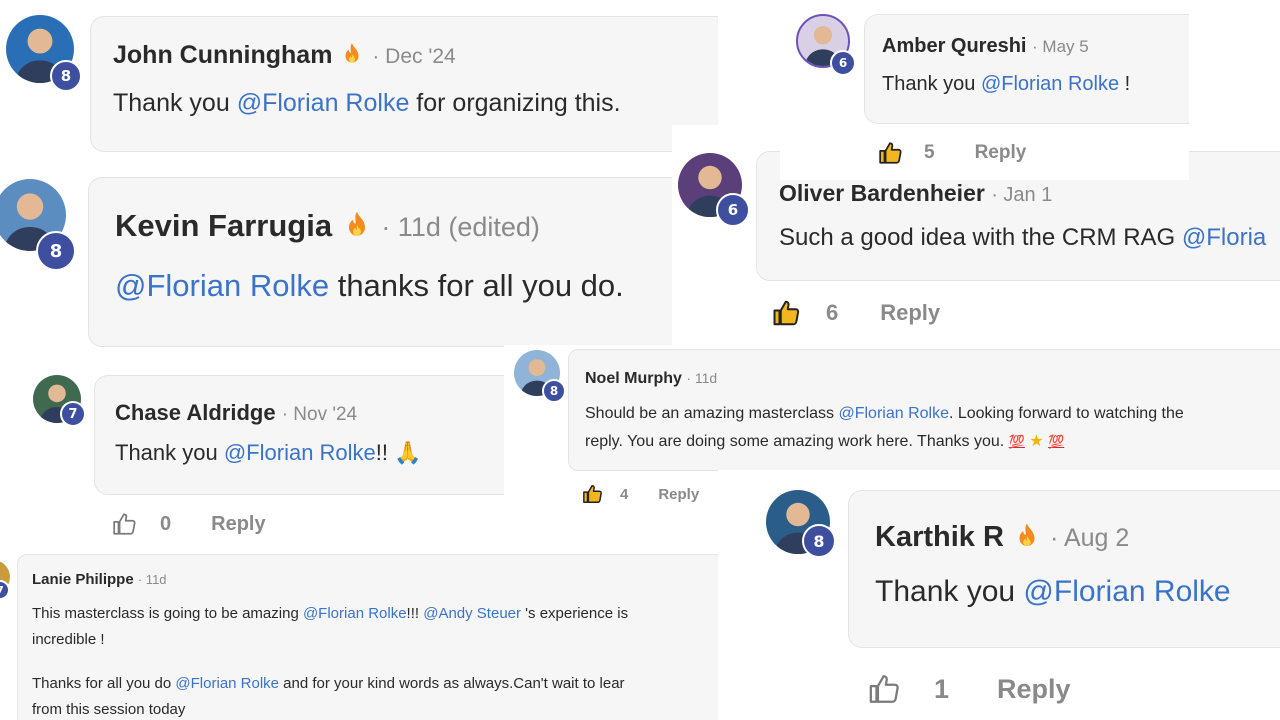 The width and height of the screenshot is (1280, 720). I want to click on mention-link: @Floria, so click(1224, 237).